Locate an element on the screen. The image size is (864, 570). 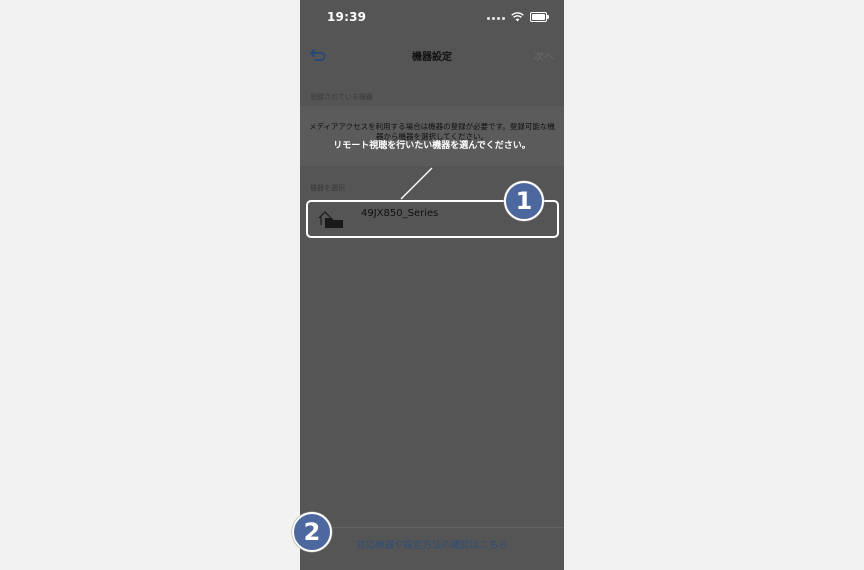
wifi-icon is located at coordinates (517, 17).